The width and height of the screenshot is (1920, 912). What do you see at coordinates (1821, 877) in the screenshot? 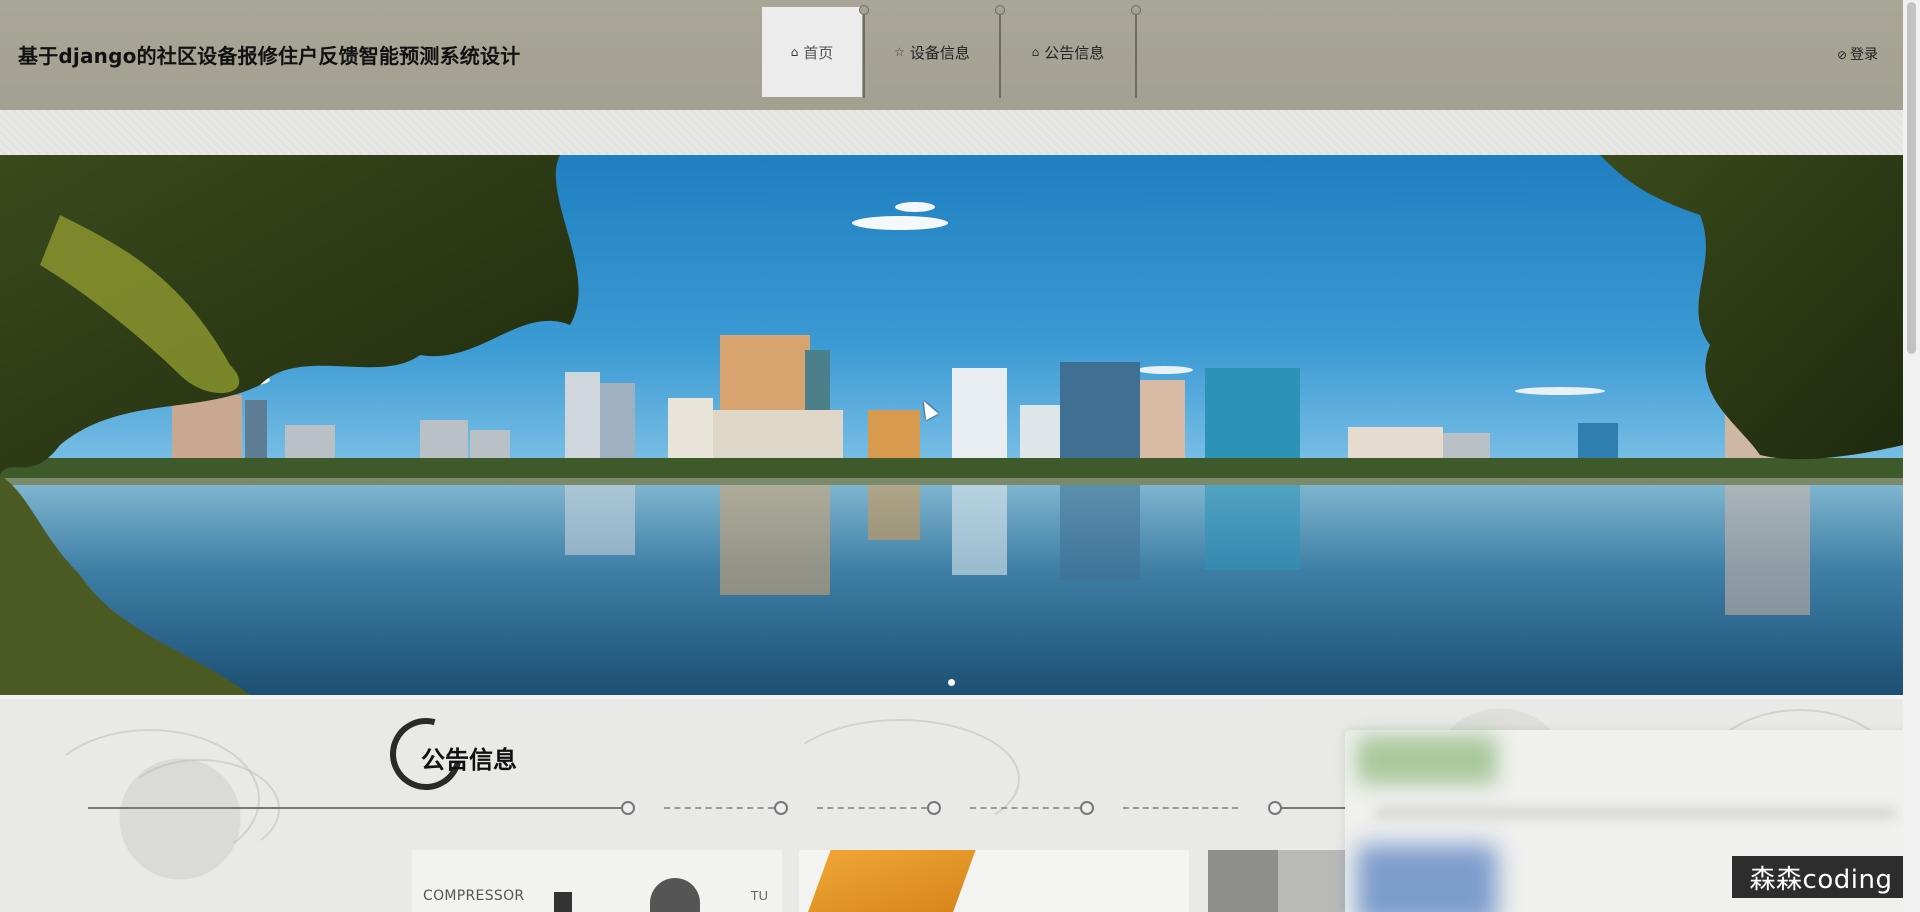
I see `video-watermark: 森森coding` at bounding box center [1821, 877].